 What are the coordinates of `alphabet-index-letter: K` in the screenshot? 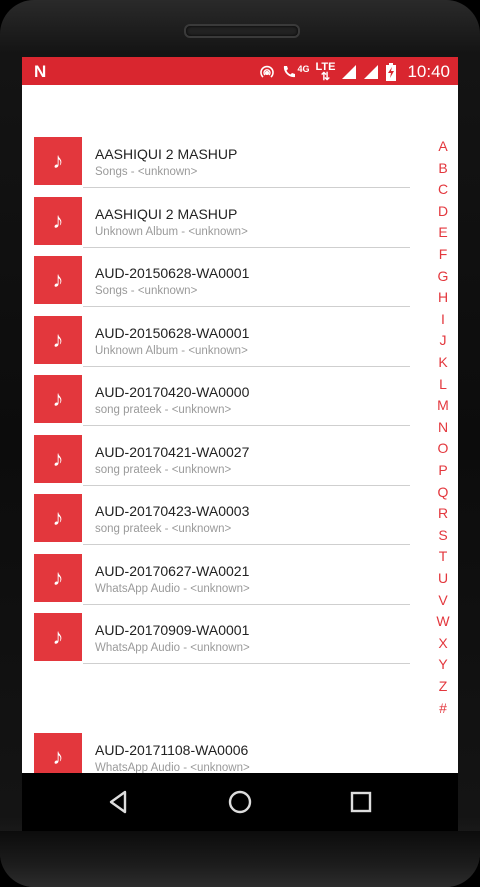 It's located at (443, 362).